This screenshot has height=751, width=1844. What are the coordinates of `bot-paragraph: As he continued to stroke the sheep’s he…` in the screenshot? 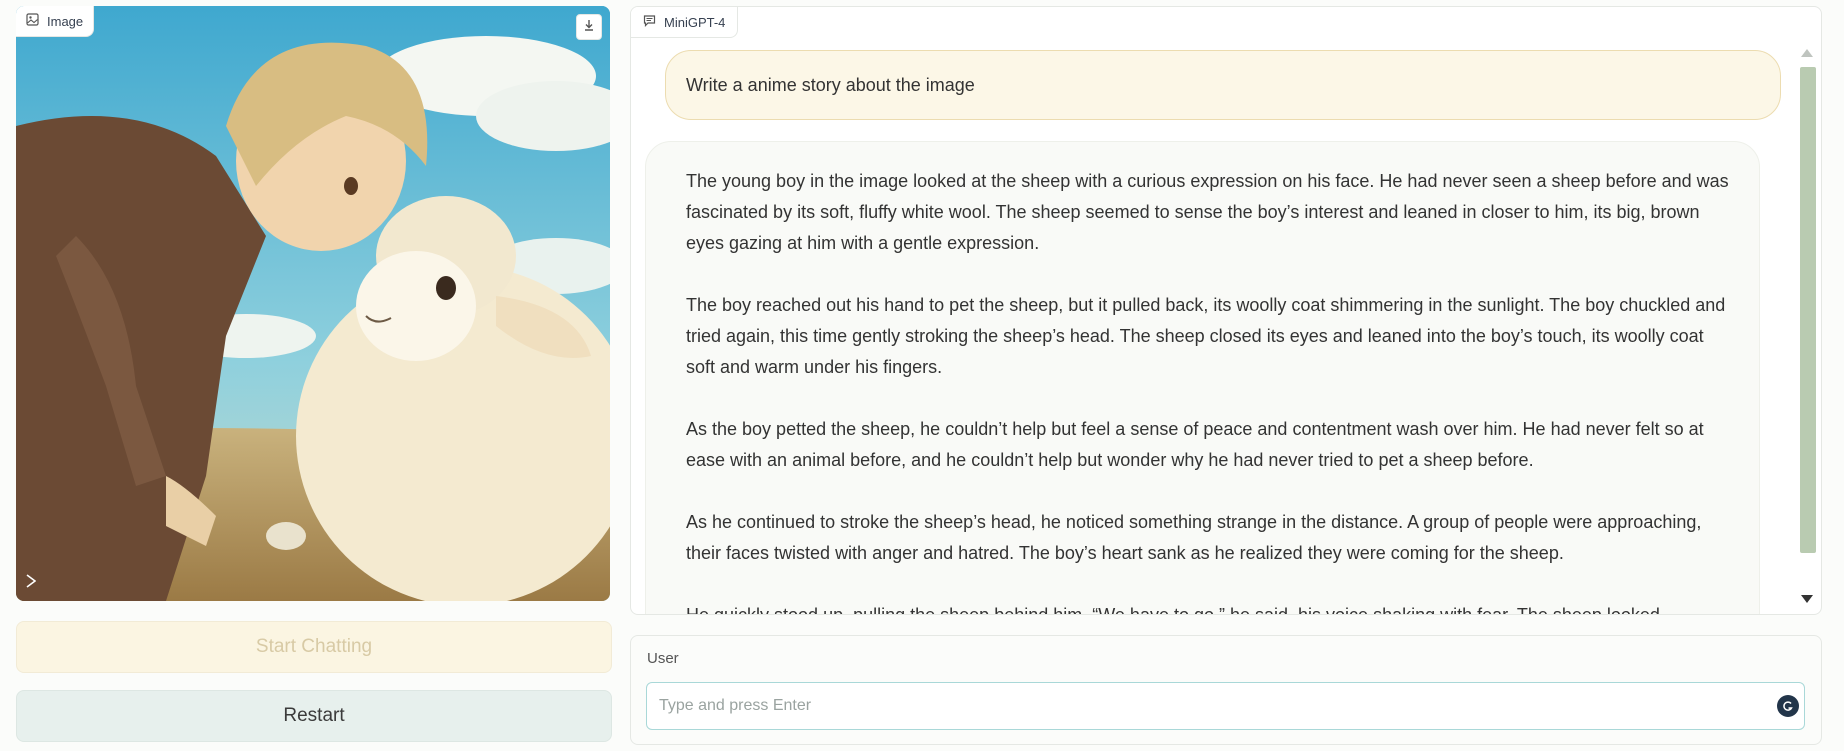 It's located at (1194, 537).